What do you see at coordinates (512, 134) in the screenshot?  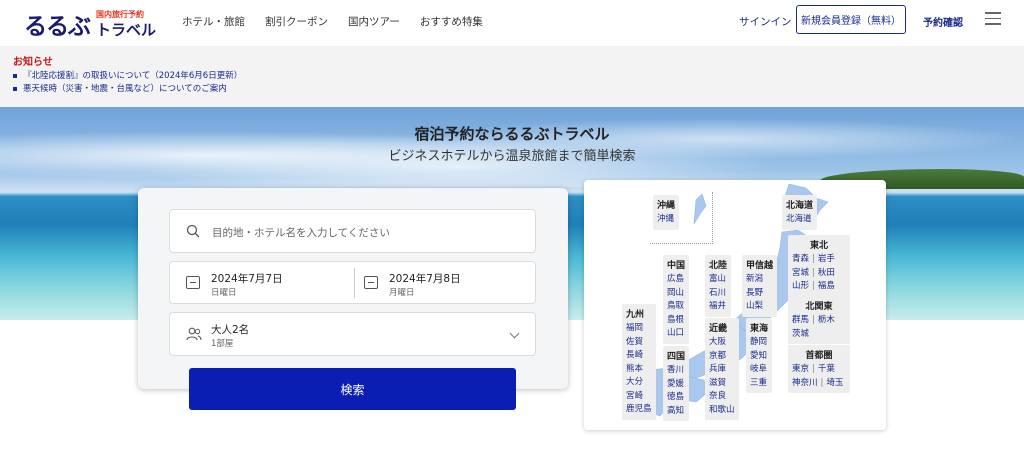 I see `hero-title: 宿泊予約ならるるぶトラベル` at bounding box center [512, 134].